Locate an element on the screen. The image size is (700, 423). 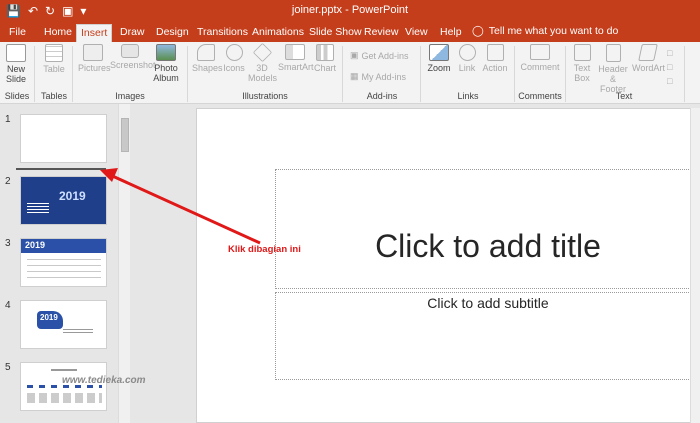
annotation-arrow is located at coordinates (180, 206).